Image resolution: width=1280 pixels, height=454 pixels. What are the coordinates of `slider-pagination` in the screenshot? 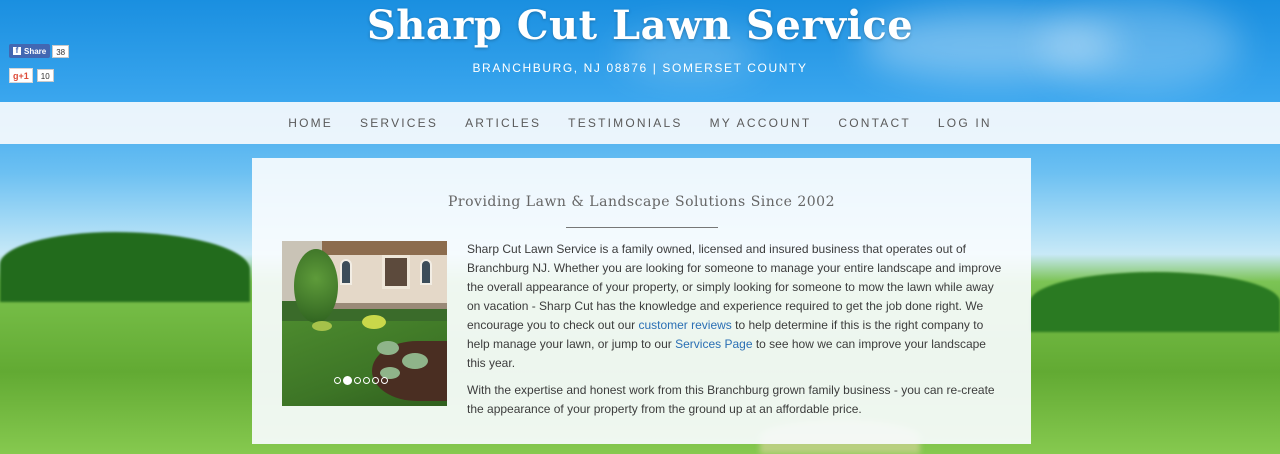 It's located at (361, 380).